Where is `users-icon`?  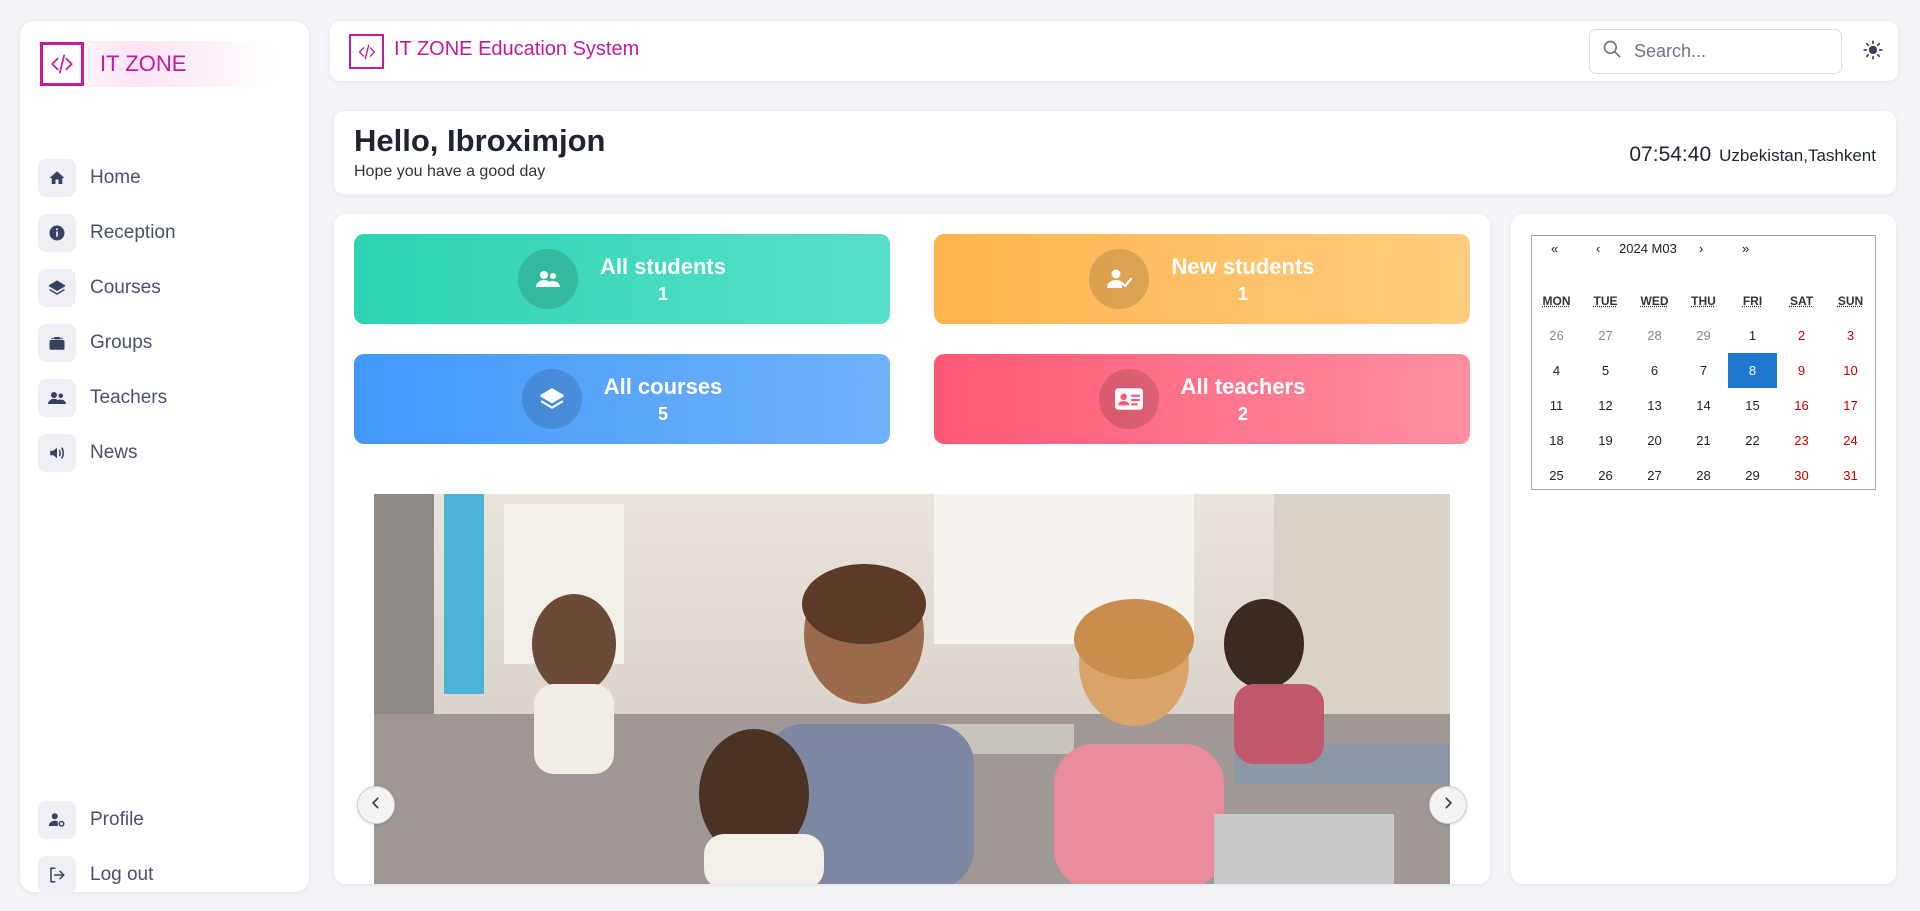
users-icon is located at coordinates (57, 397).